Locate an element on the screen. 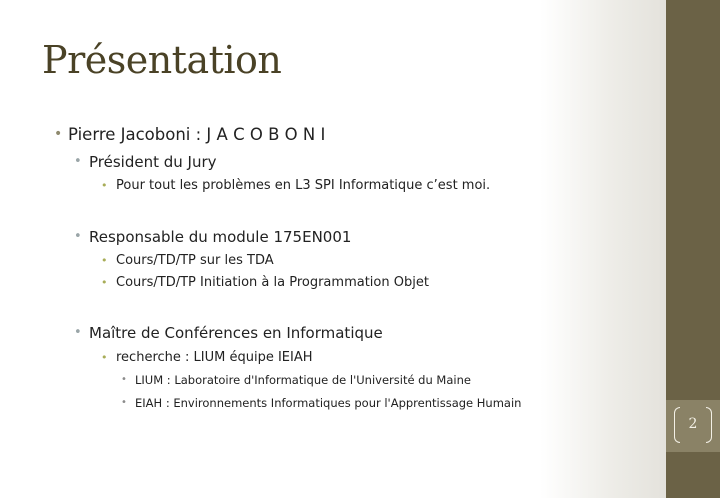 This screenshot has height=498, width=720. bullet-text: recherche : LIUM équipe IEIAH is located at coordinates (214, 357).